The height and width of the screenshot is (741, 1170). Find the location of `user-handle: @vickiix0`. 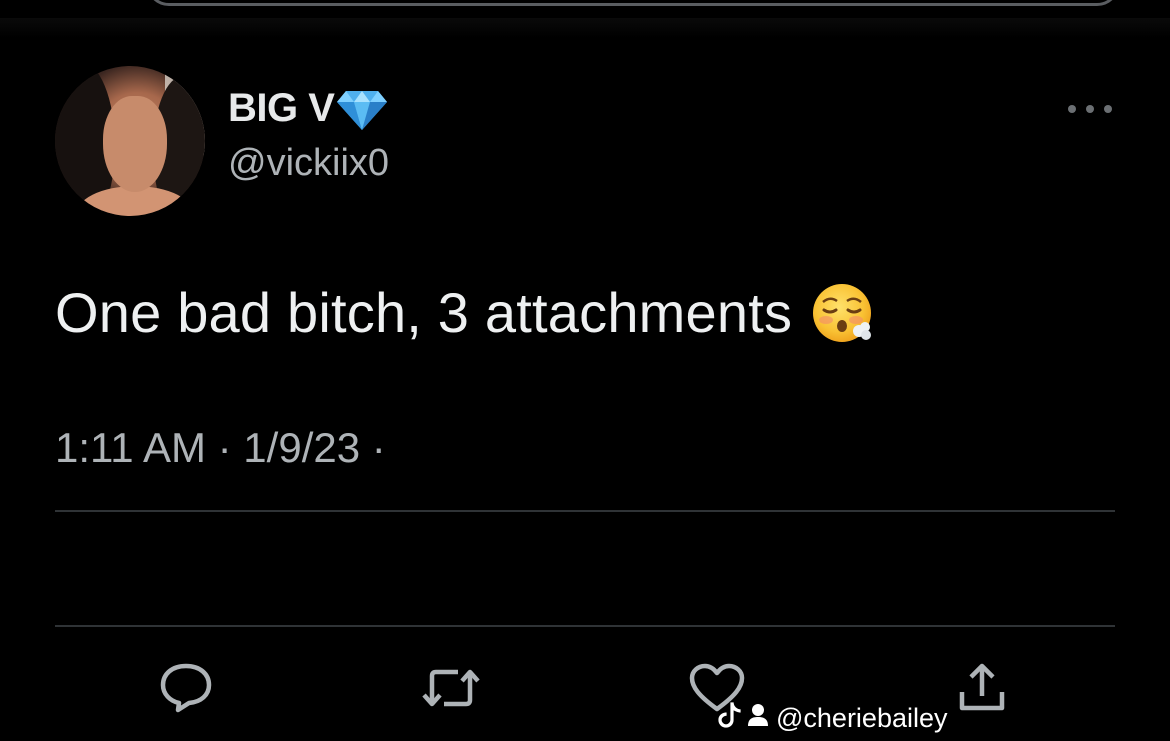

user-handle: @vickiix0 is located at coordinates (308, 163).